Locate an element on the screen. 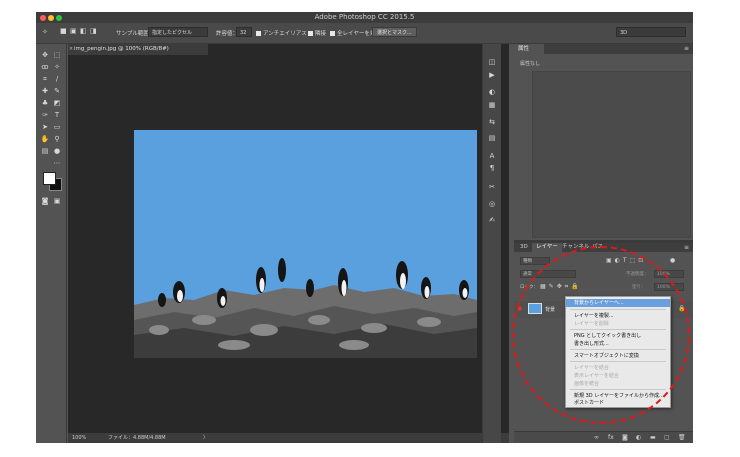  status-bar: 100% ファイル：4.88M/4.88M 〉 is located at coordinates (288, 438).